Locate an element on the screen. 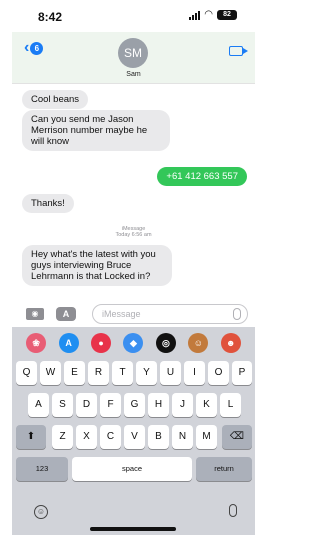 This screenshot has width=320, height=535. fitness-app-icon: ◎ is located at coordinates (165, 343).